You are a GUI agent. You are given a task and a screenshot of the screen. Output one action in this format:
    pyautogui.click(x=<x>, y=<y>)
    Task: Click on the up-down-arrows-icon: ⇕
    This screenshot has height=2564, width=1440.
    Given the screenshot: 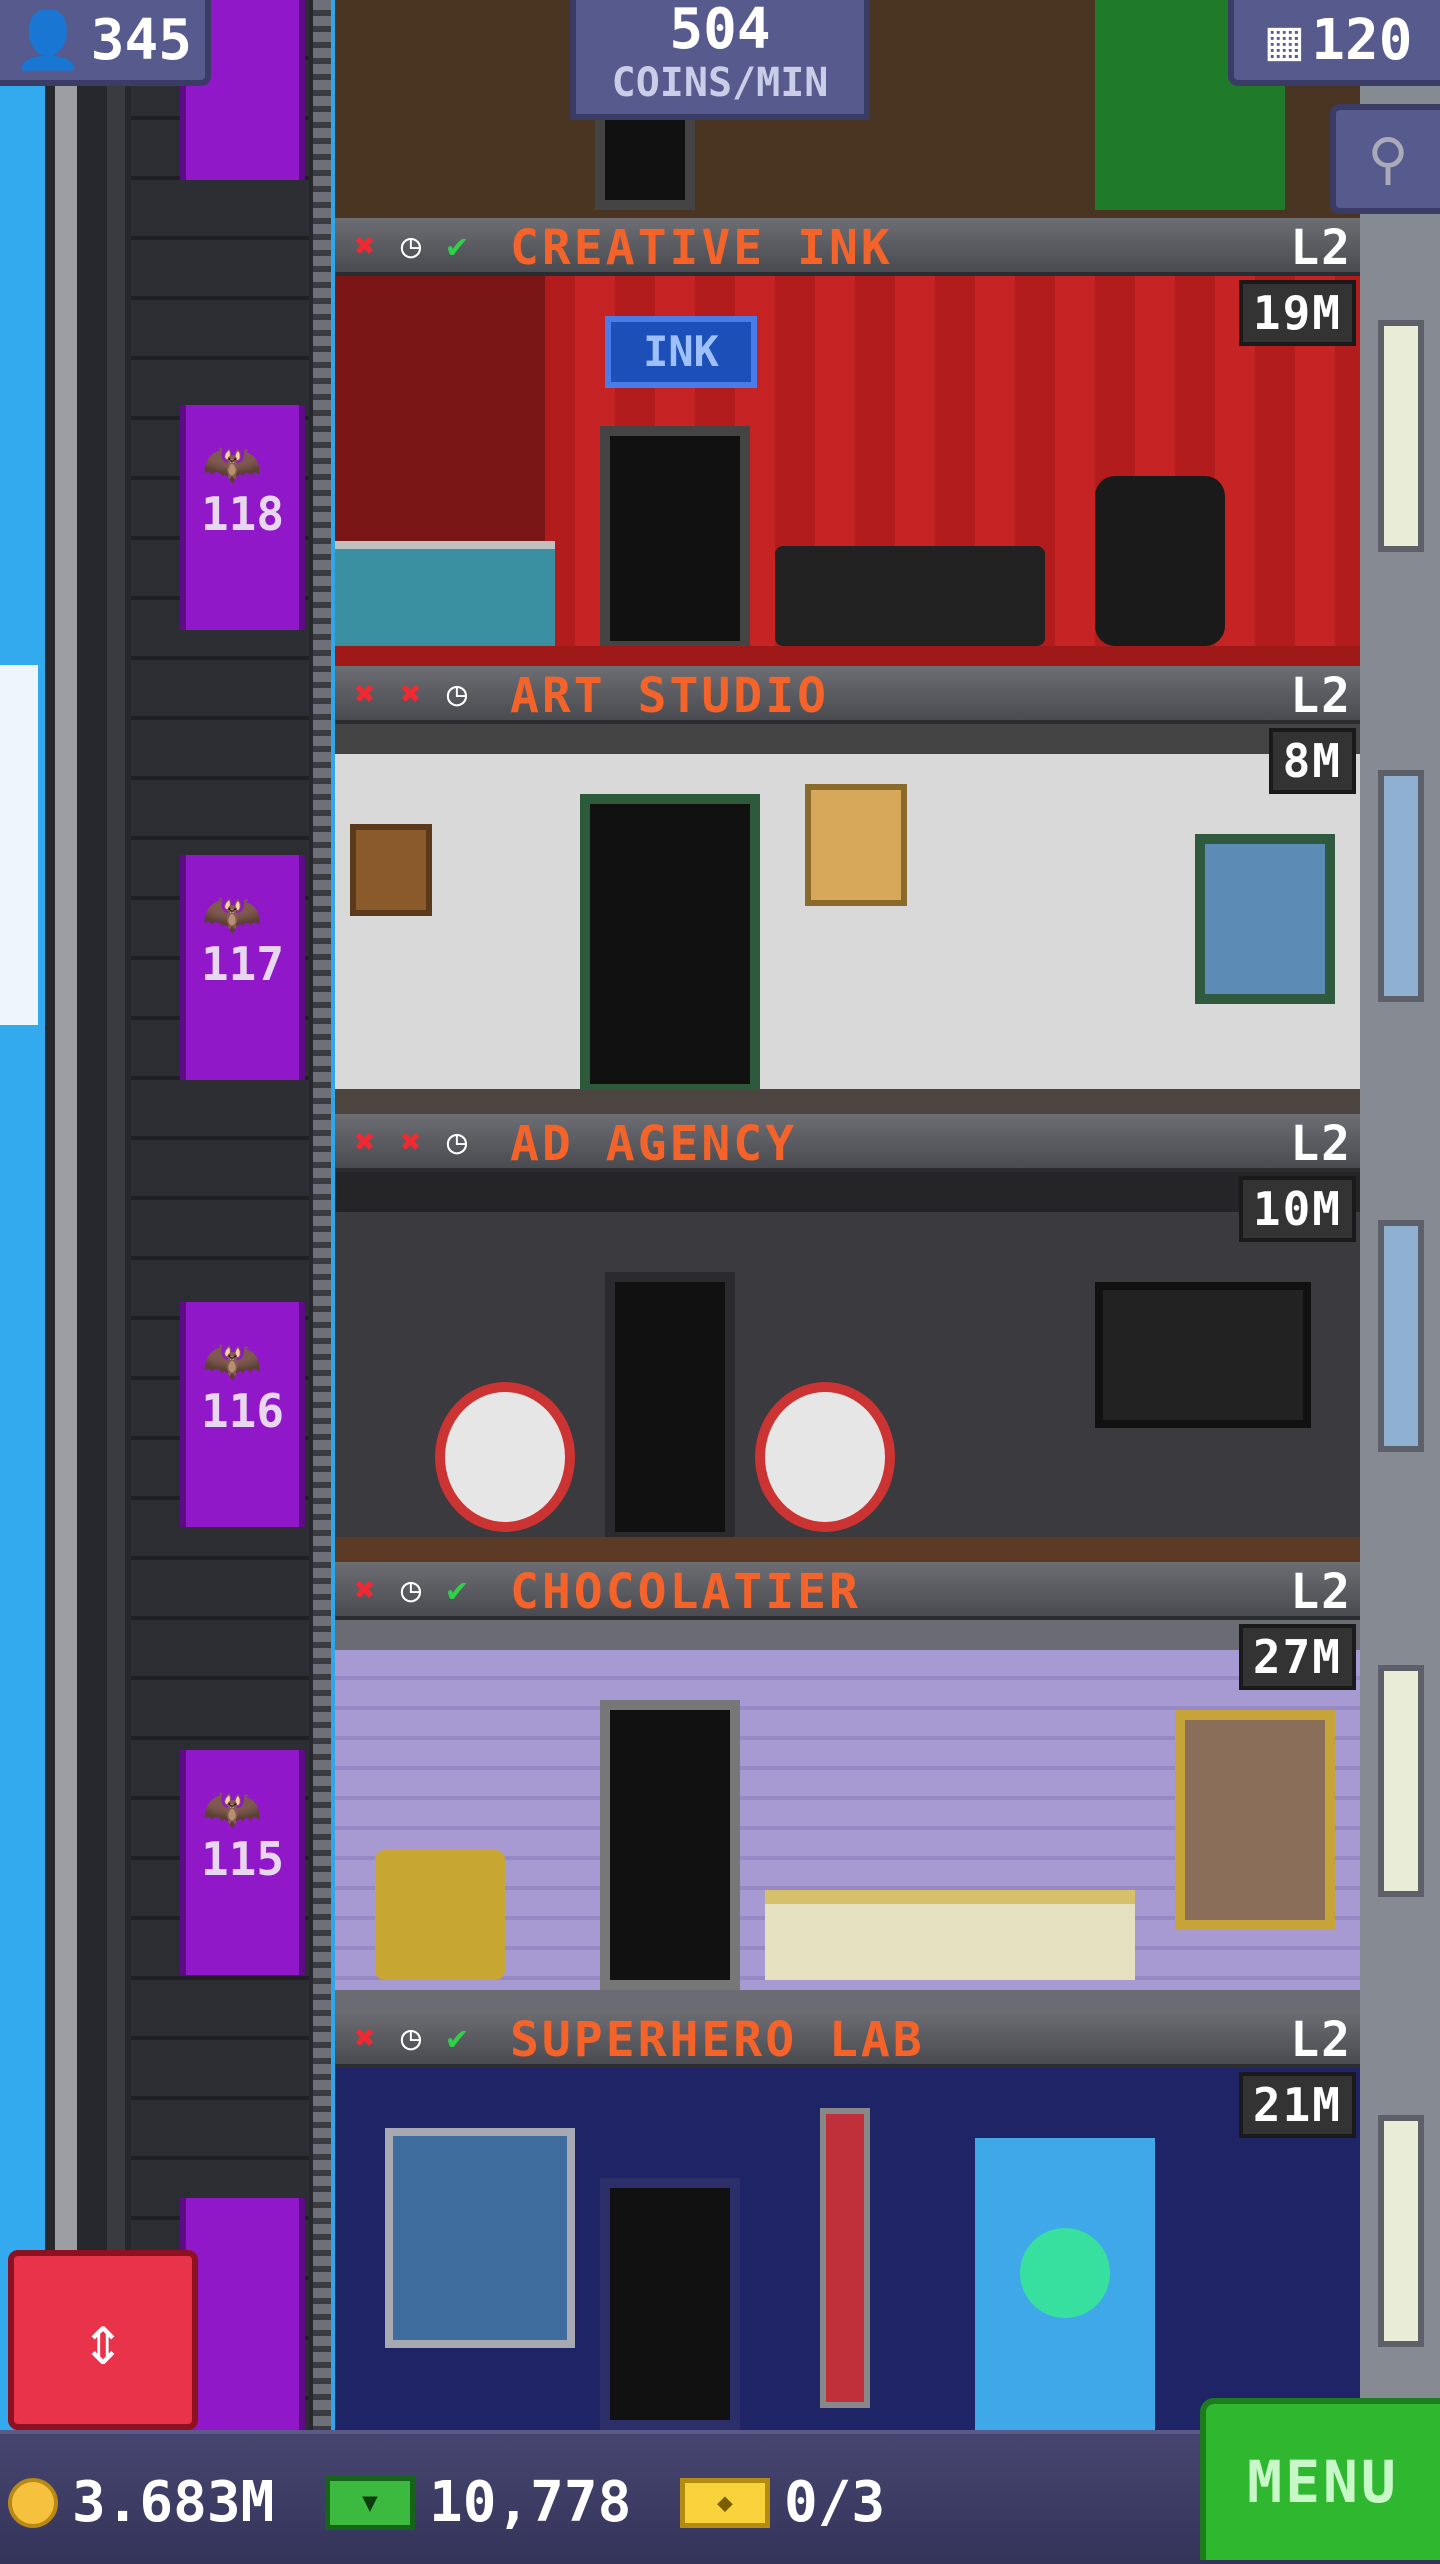 What is the action you would take?
    pyautogui.click(x=103, y=2340)
    